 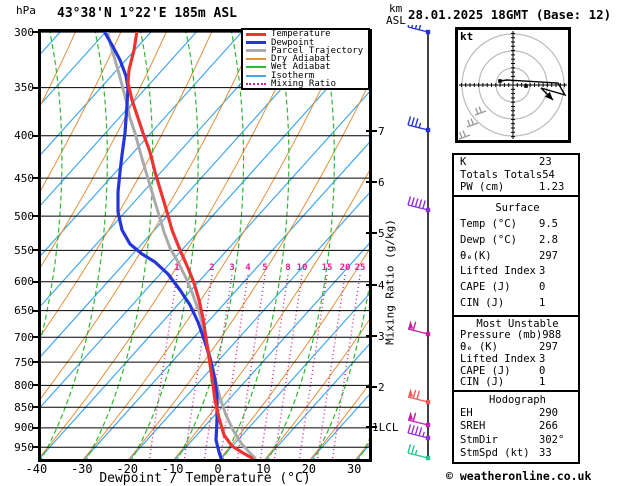 I want to click on pressure-tick-label: 400, so click(x=24, y=136).